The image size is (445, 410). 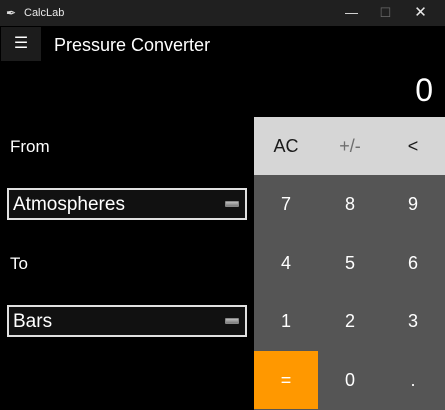 What do you see at coordinates (132, 45) in the screenshot?
I see `page-title: Pressure Converter` at bounding box center [132, 45].